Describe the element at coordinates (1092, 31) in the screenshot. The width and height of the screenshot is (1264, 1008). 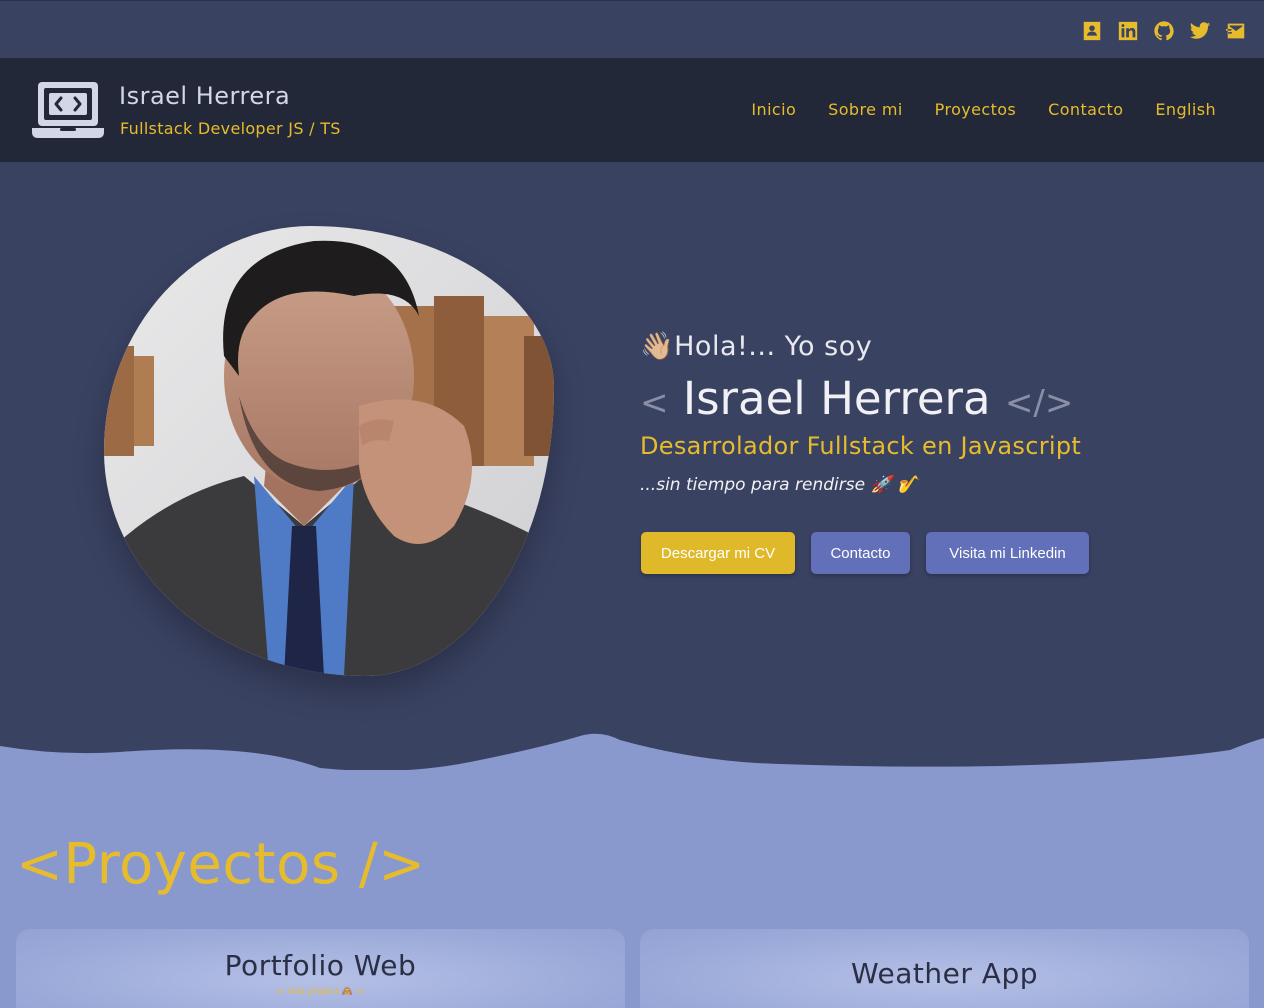
I see `contact-card-icon` at that location.